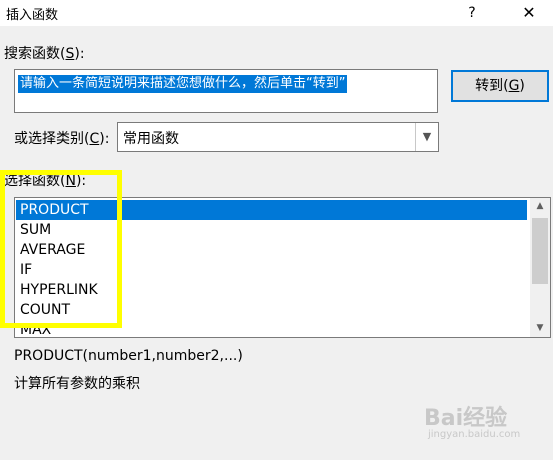  What do you see at coordinates (276, 13) in the screenshot?
I see `title-bar: 插入函数 ? ✕` at bounding box center [276, 13].